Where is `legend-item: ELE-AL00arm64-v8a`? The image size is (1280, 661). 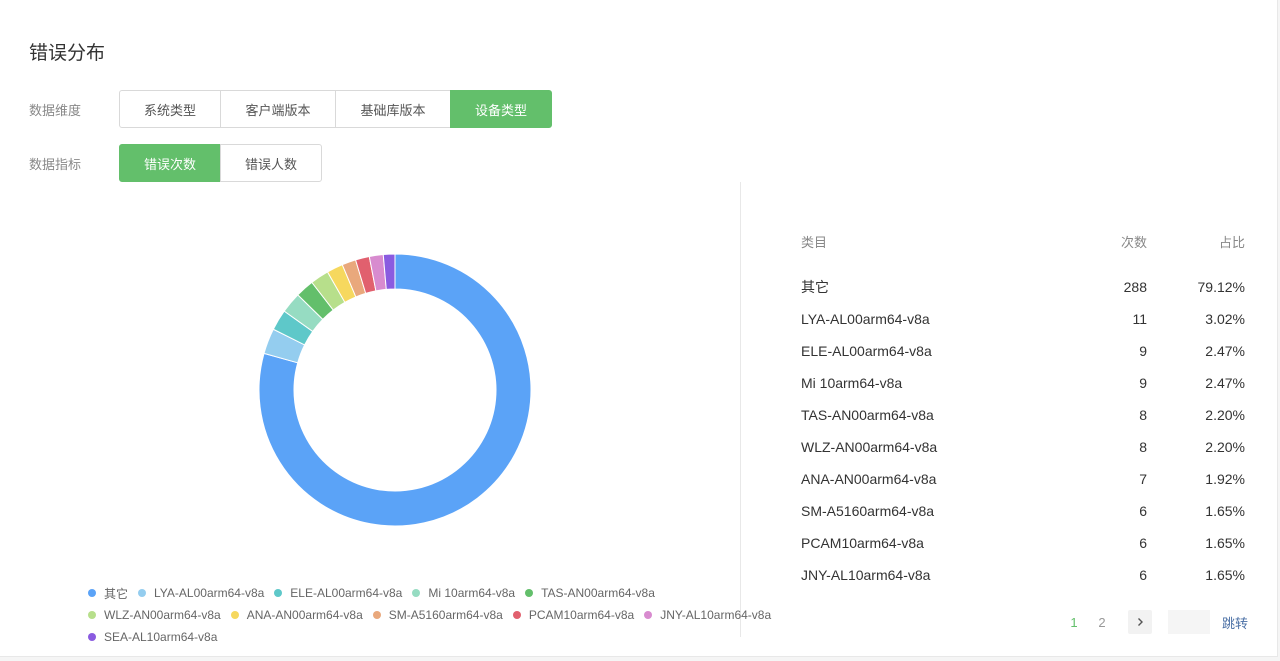
legend-item: ELE-AL00arm64-v8a is located at coordinates (338, 593).